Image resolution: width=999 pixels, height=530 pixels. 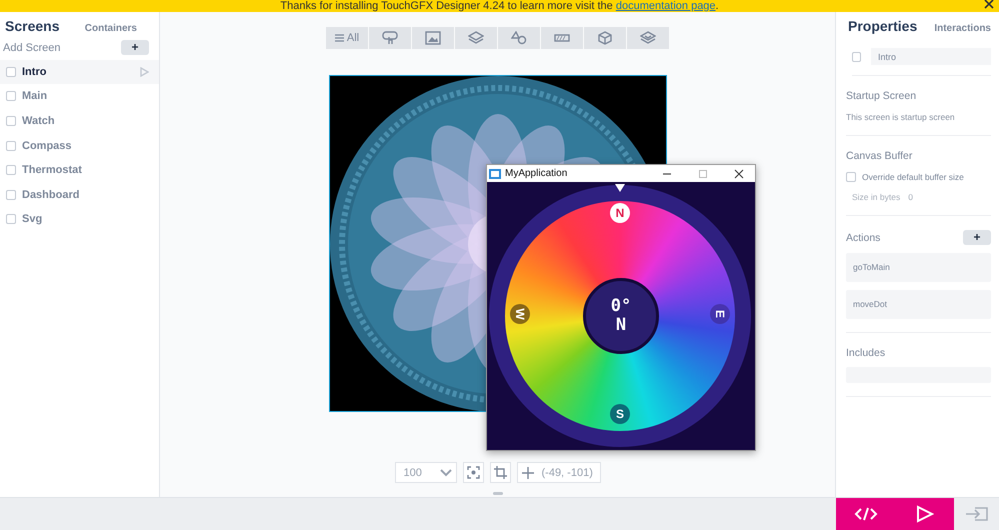 I want to click on cube-tool, so click(x=605, y=38).